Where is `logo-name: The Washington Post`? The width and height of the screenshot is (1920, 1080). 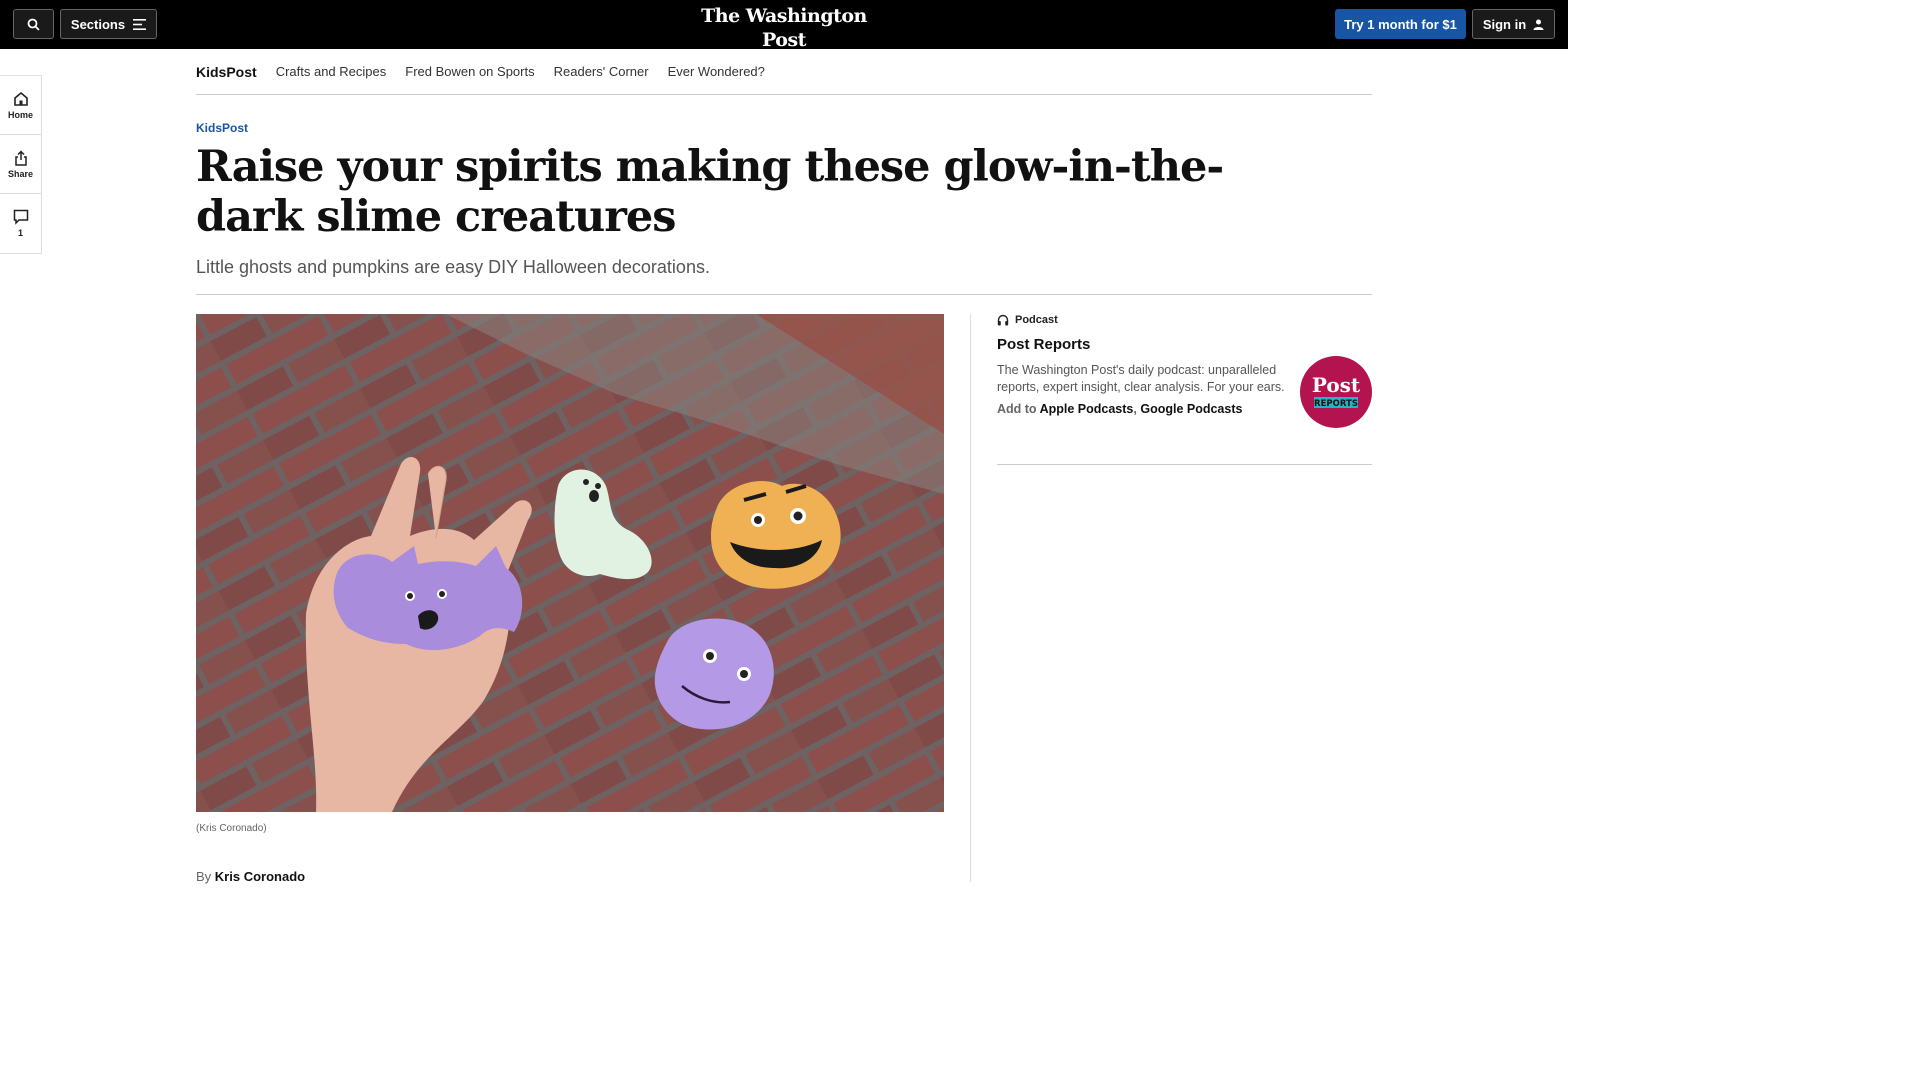 logo-name: The Washington Post is located at coordinates (784, 28).